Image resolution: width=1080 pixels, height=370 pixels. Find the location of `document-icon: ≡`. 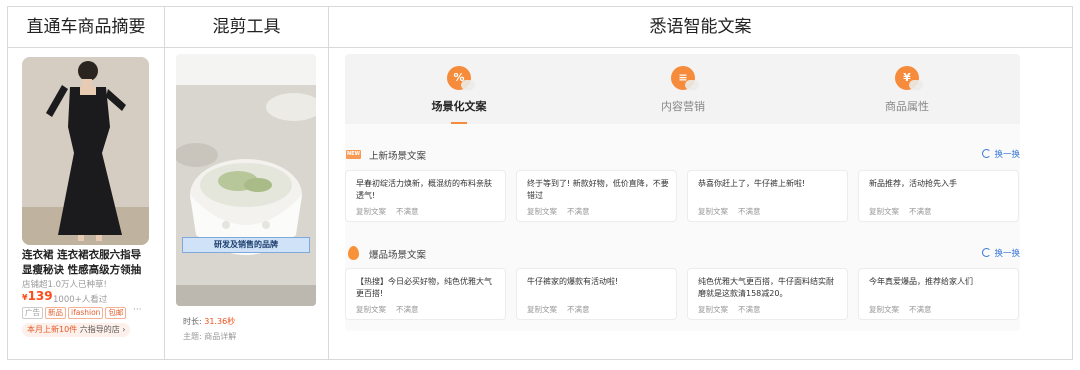

document-icon: ≡ is located at coordinates (685, 78).